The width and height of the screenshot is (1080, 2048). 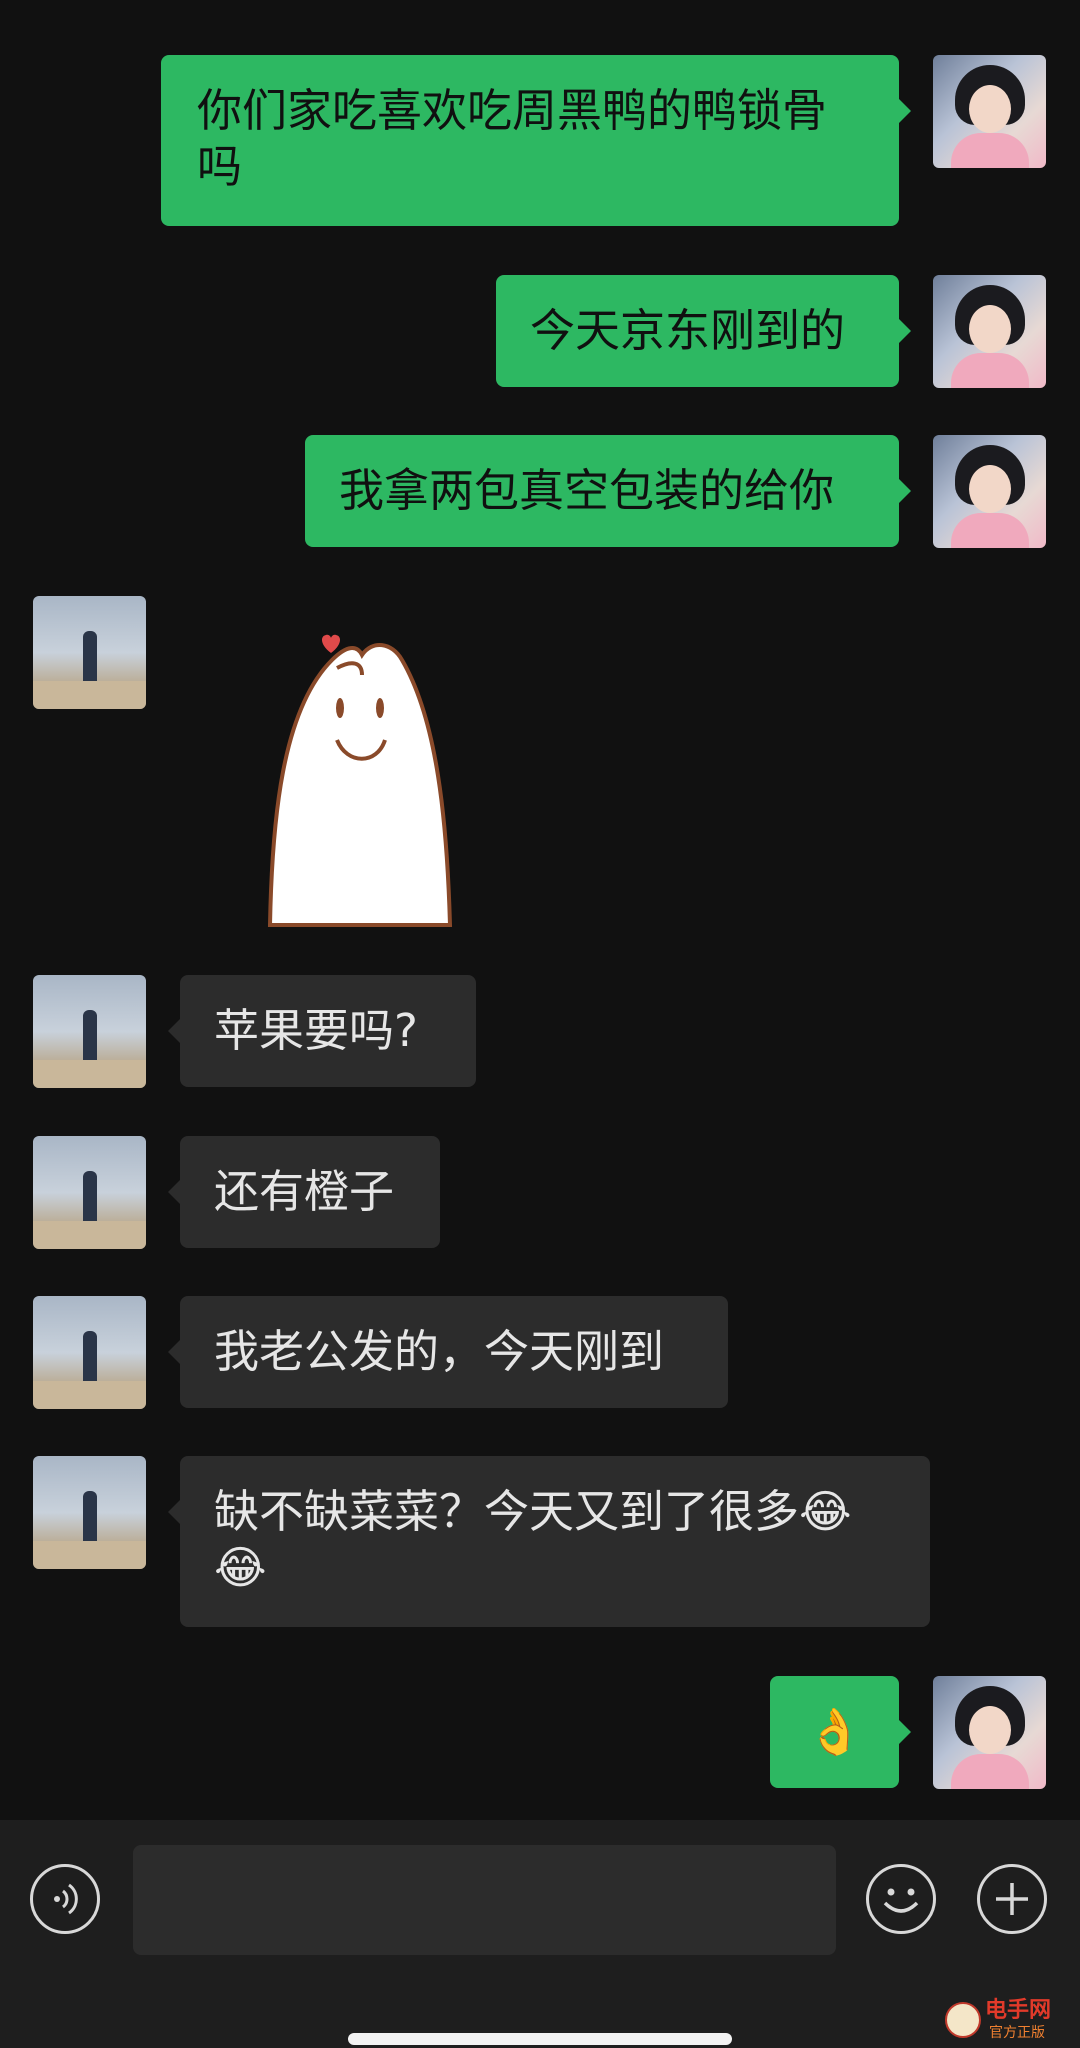 I want to click on message-bubble-incoming: 我老公发的，今天刚到, so click(x=454, y=1352).